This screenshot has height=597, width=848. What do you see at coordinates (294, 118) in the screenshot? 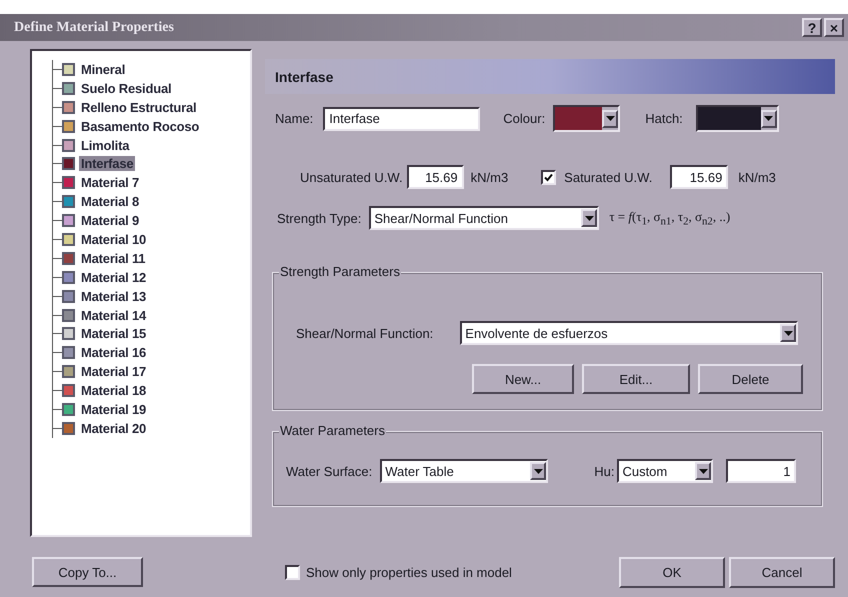
I see `name-label: Name:` at bounding box center [294, 118].